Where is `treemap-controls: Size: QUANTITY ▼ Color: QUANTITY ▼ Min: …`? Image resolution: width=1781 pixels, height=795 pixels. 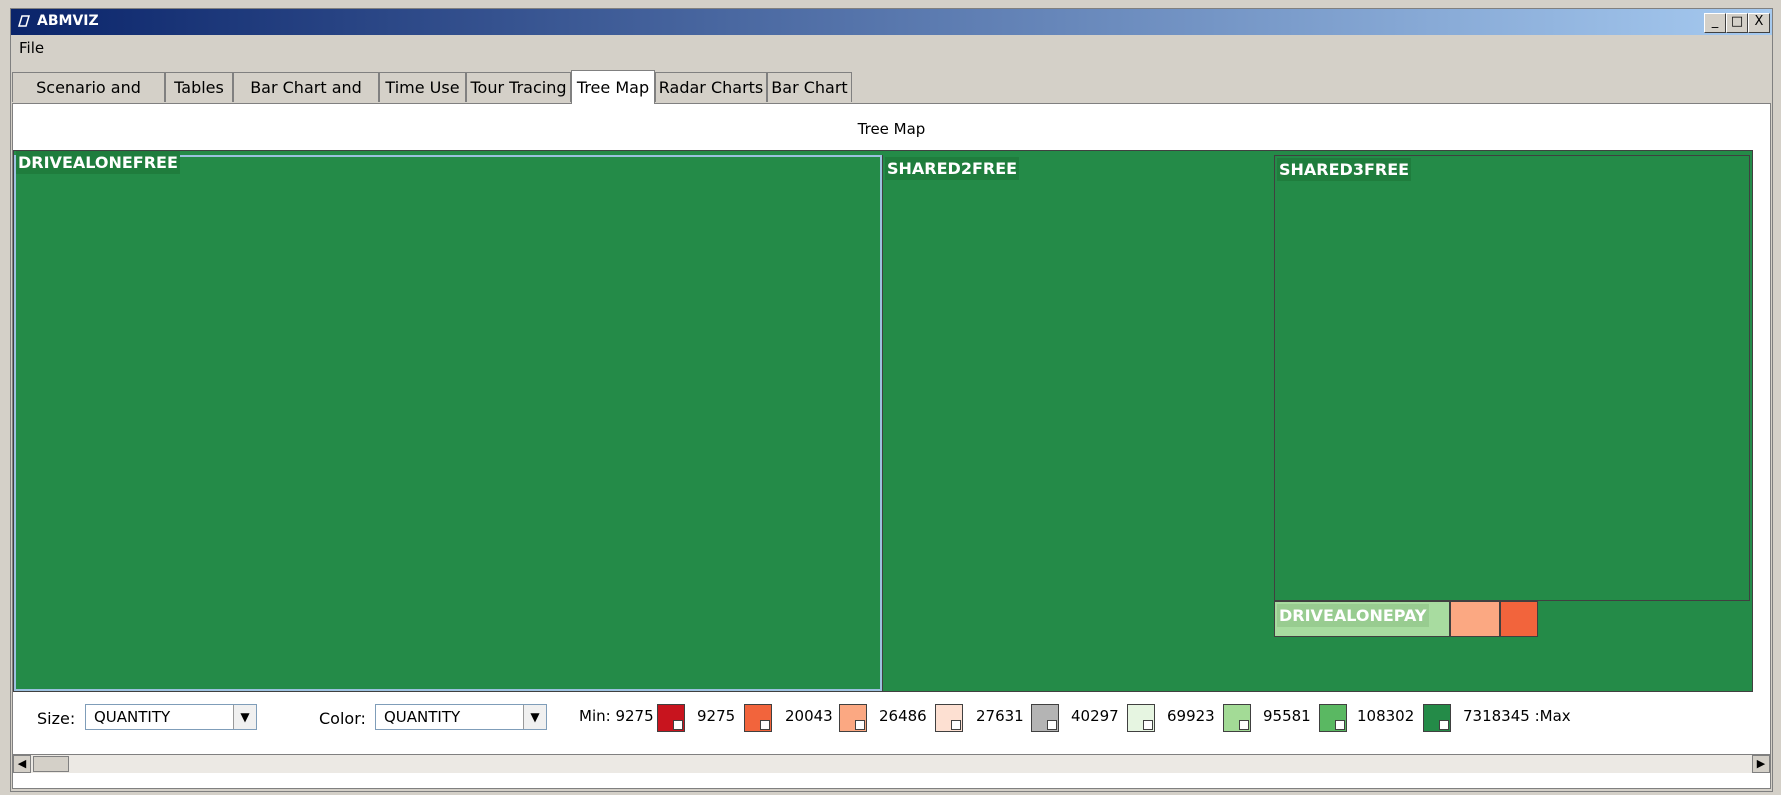
treemap-controls: Size: QUANTITY ▼ Color: QUANTITY ▼ Min: … is located at coordinates (891, 718).